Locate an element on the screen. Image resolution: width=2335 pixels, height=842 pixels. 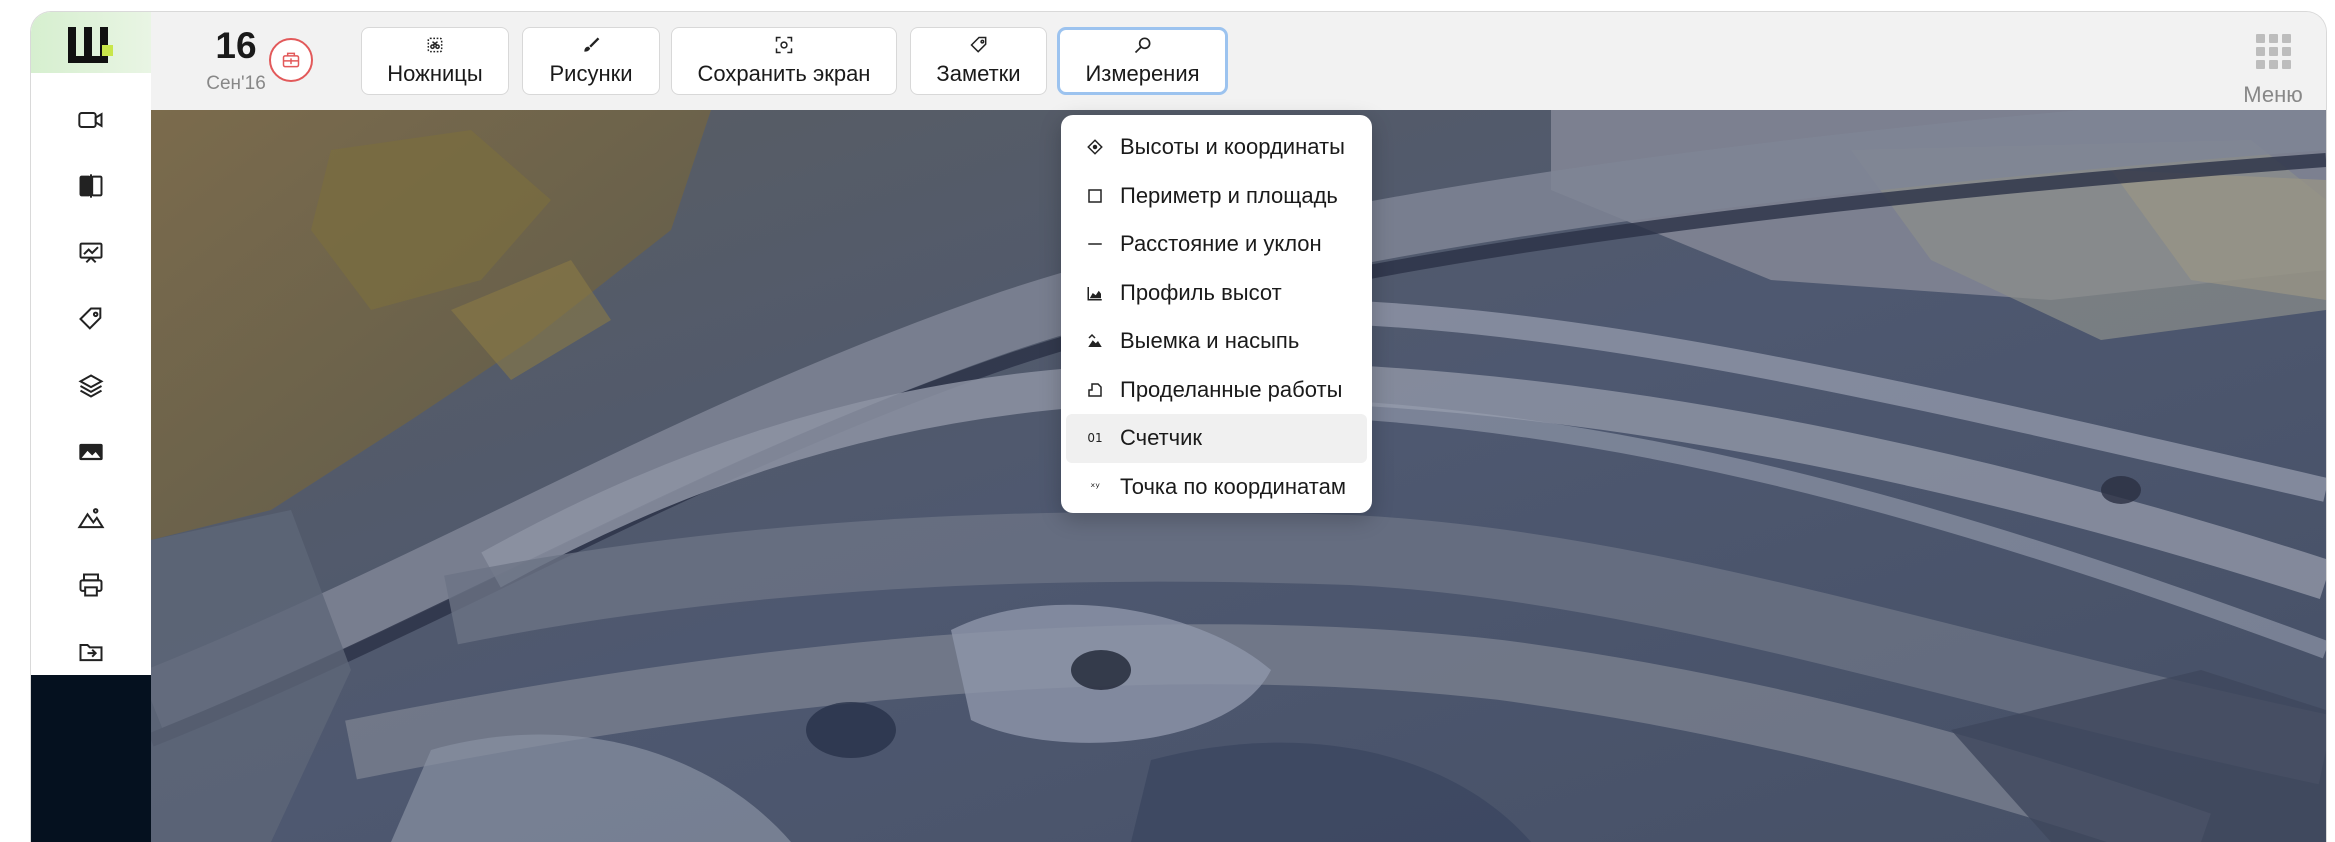
scissors-button: Ножницы is located at coordinates (435, 61).